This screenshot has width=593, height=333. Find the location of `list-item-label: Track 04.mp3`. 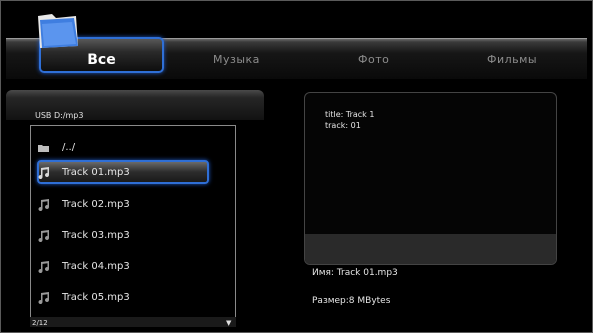

list-item-label: Track 04.mp3 is located at coordinates (96, 266).